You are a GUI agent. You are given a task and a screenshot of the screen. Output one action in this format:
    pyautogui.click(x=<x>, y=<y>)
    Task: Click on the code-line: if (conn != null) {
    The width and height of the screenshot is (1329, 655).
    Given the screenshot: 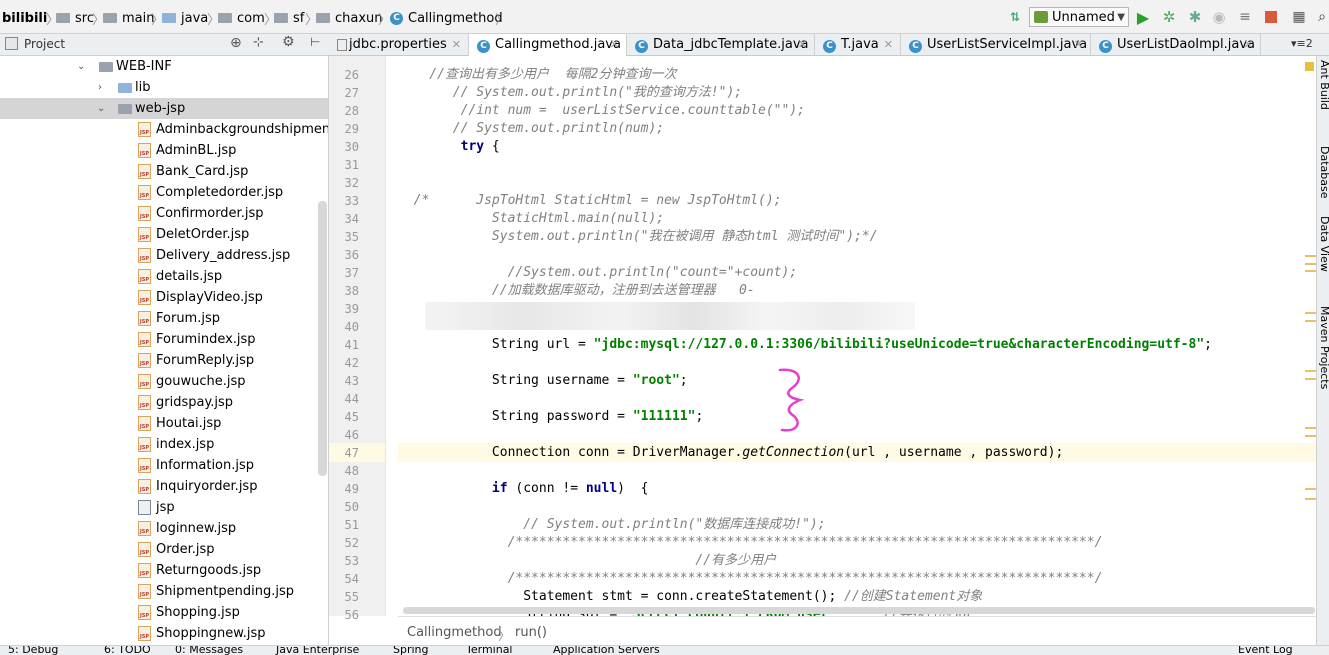 What is the action you would take?
    pyautogui.click(x=523, y=489)
    